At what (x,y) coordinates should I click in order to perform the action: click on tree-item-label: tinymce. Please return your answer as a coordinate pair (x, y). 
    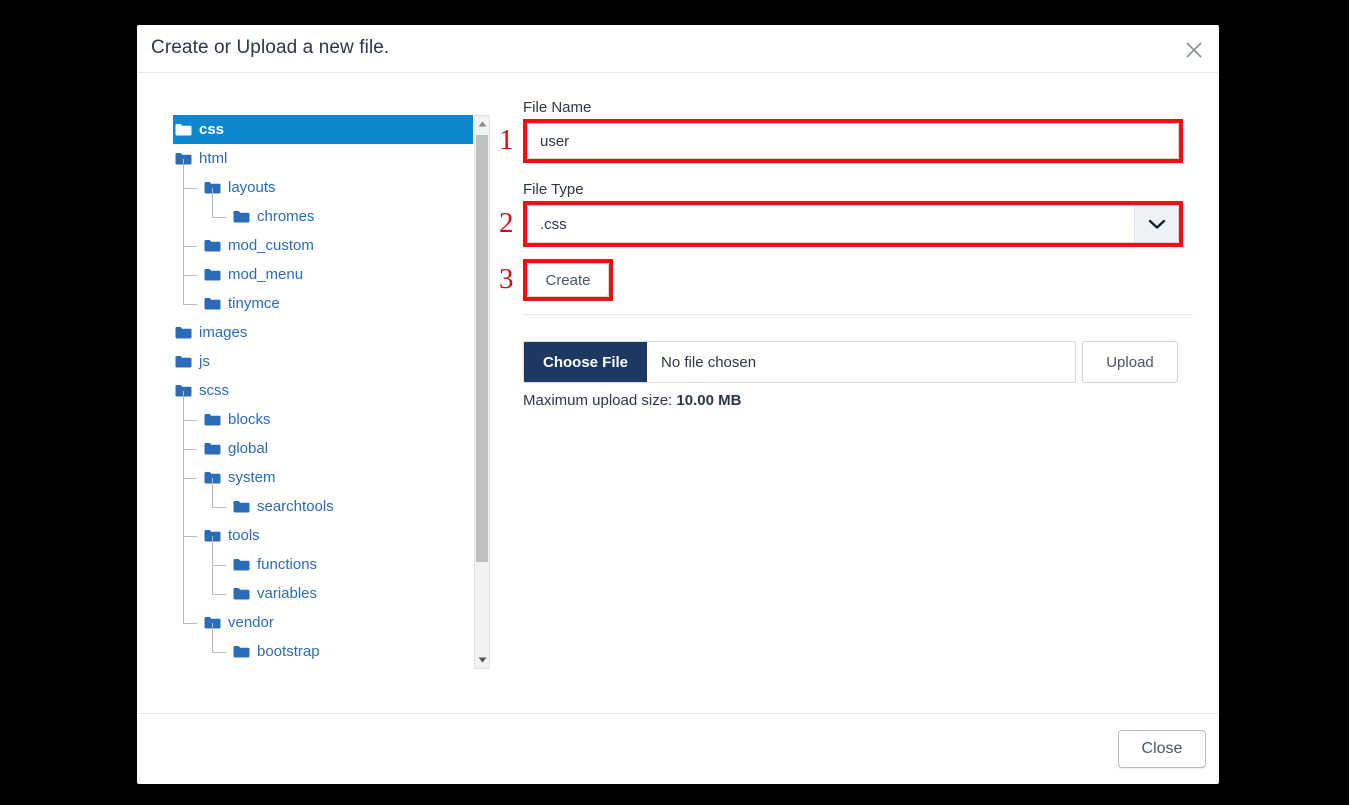
    Looking at the image, I should click on (254, 303).